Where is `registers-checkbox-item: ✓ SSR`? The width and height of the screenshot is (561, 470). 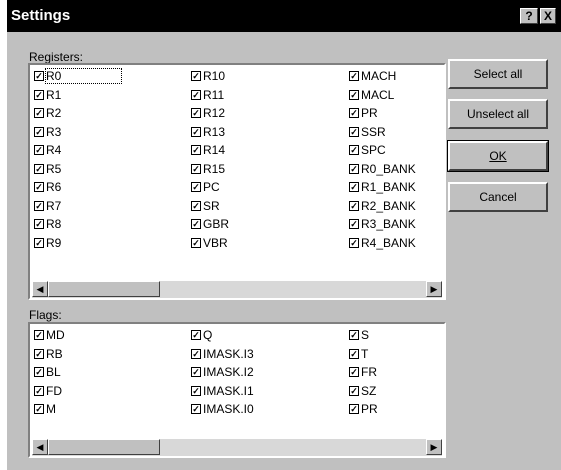 registers-checkbox-item: ✓ SSR is located at coordinates (382, 132).